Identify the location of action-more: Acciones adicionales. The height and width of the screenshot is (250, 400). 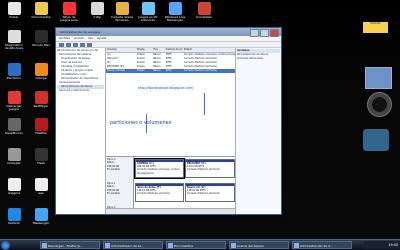
(258, 59).